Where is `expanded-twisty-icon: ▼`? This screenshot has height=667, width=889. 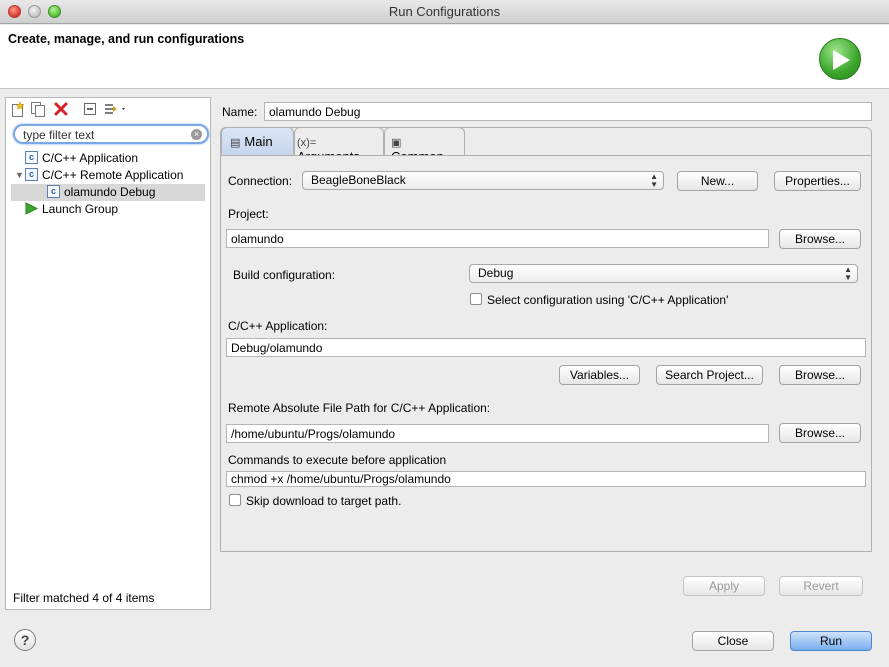
expanded-twisty-icon: ▼ is located at coordinates (20, 175).